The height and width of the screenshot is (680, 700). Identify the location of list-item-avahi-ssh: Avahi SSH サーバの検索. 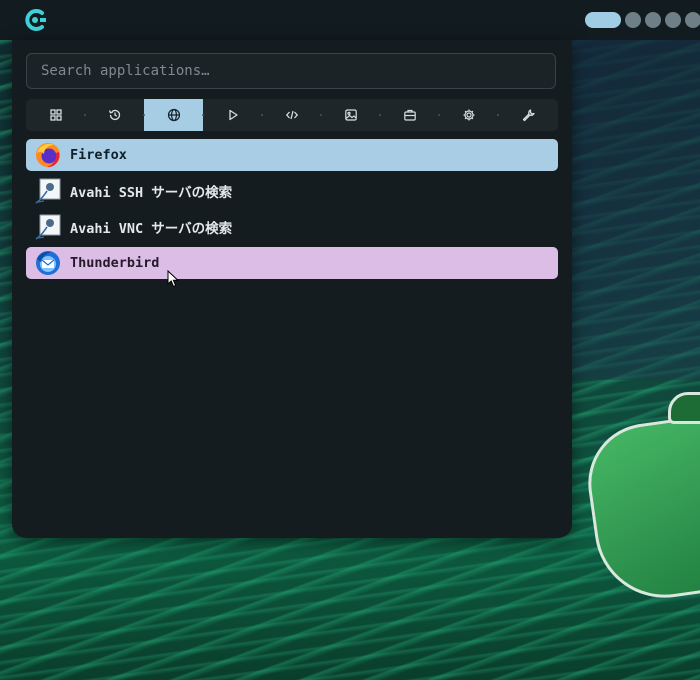
(292, 191).